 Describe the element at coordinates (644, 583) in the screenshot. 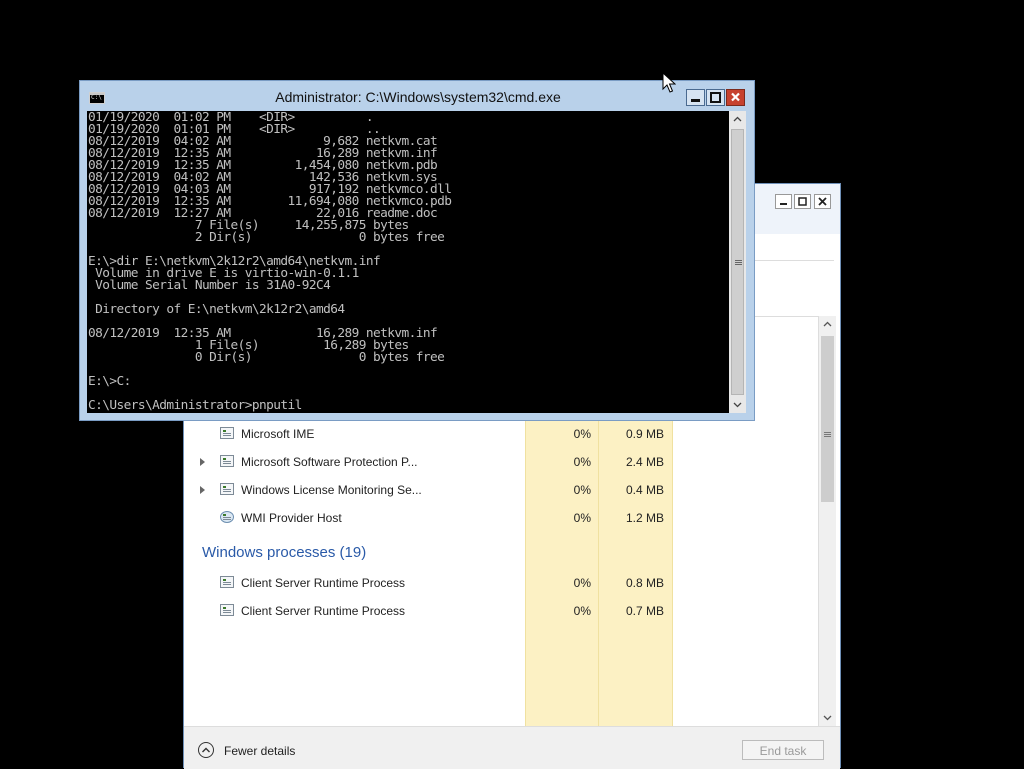

I see `process-memory: 0.8 MB` at that location.